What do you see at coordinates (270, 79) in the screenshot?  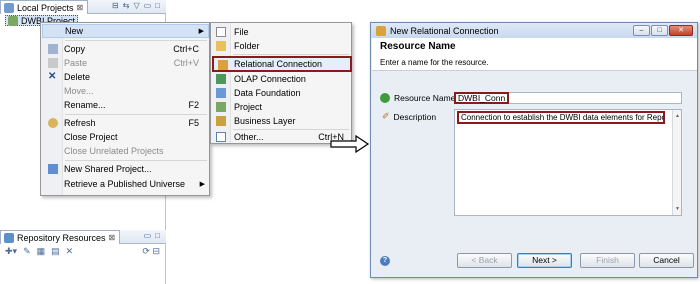 I see `menu-item-label: OLAP Connection` at bounding box center [270, 79].